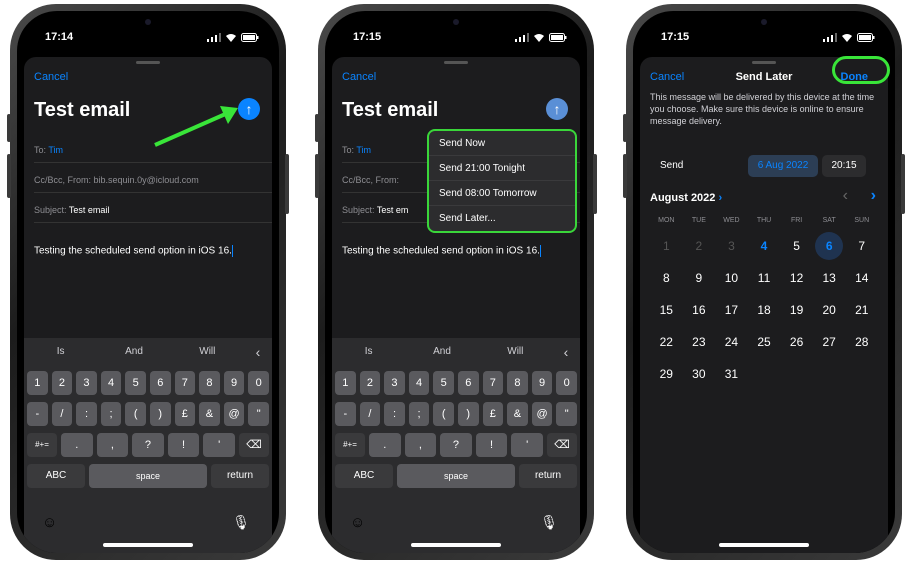 This screenshot has height=565, width=914. What do you see at coordinates (666, 246) in the screenshot?
I see `calendar-day: 1` at bounding box center [666, 246].